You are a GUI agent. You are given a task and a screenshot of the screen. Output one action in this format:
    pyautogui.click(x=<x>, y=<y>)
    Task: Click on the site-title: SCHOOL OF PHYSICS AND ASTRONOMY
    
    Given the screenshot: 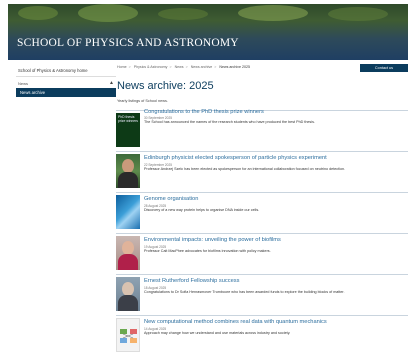 What is the action you would take?
    pyautogui.click(x=128, y=43)
    